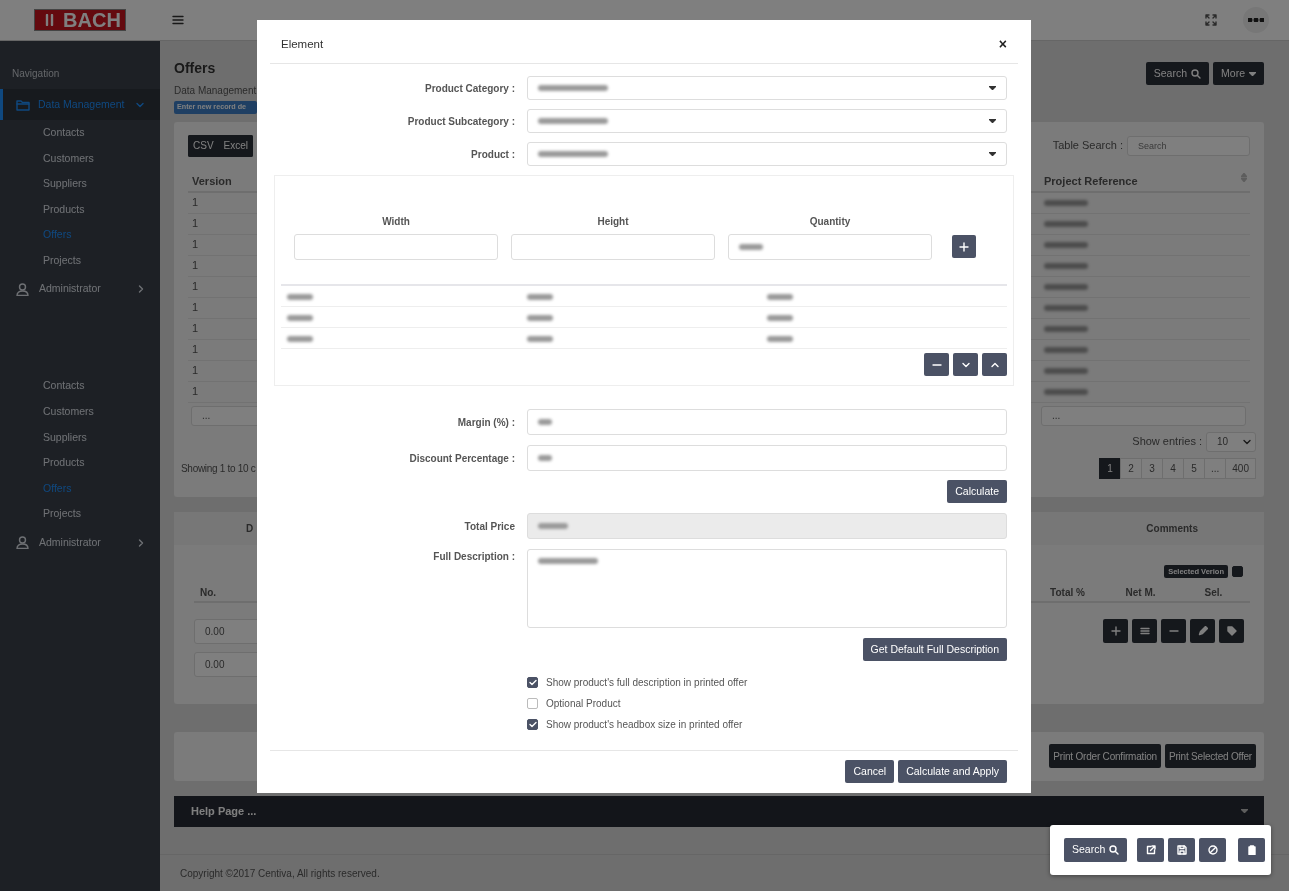  Describe the element at coordinates (1188, 145) in the screenshot. I see `table-search-field: Search` at that location.